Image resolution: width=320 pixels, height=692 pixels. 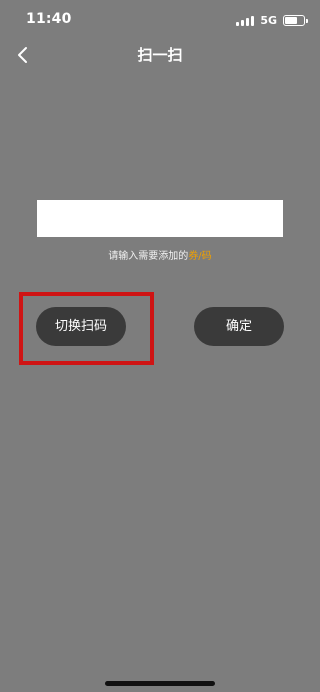 I want to click on coupon-code-input, so click(x=160, y=218).